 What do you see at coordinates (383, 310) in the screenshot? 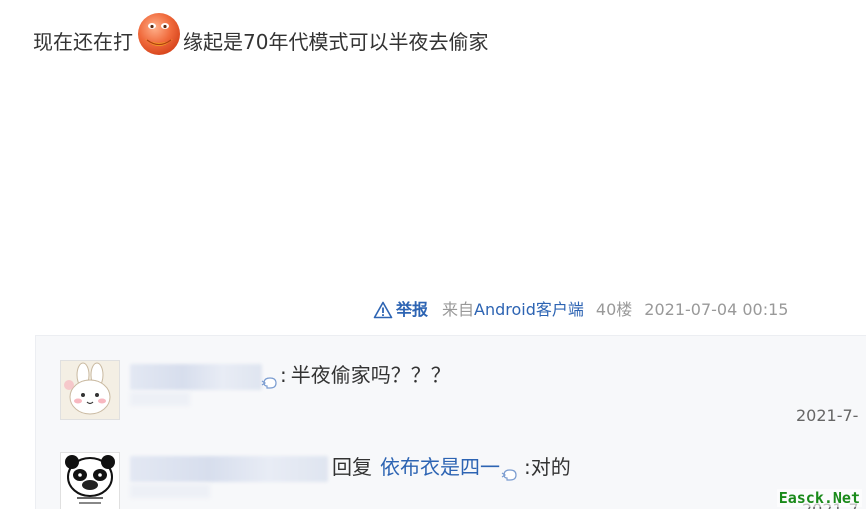
I see `warning-icon` at bounding box center [383, 310].